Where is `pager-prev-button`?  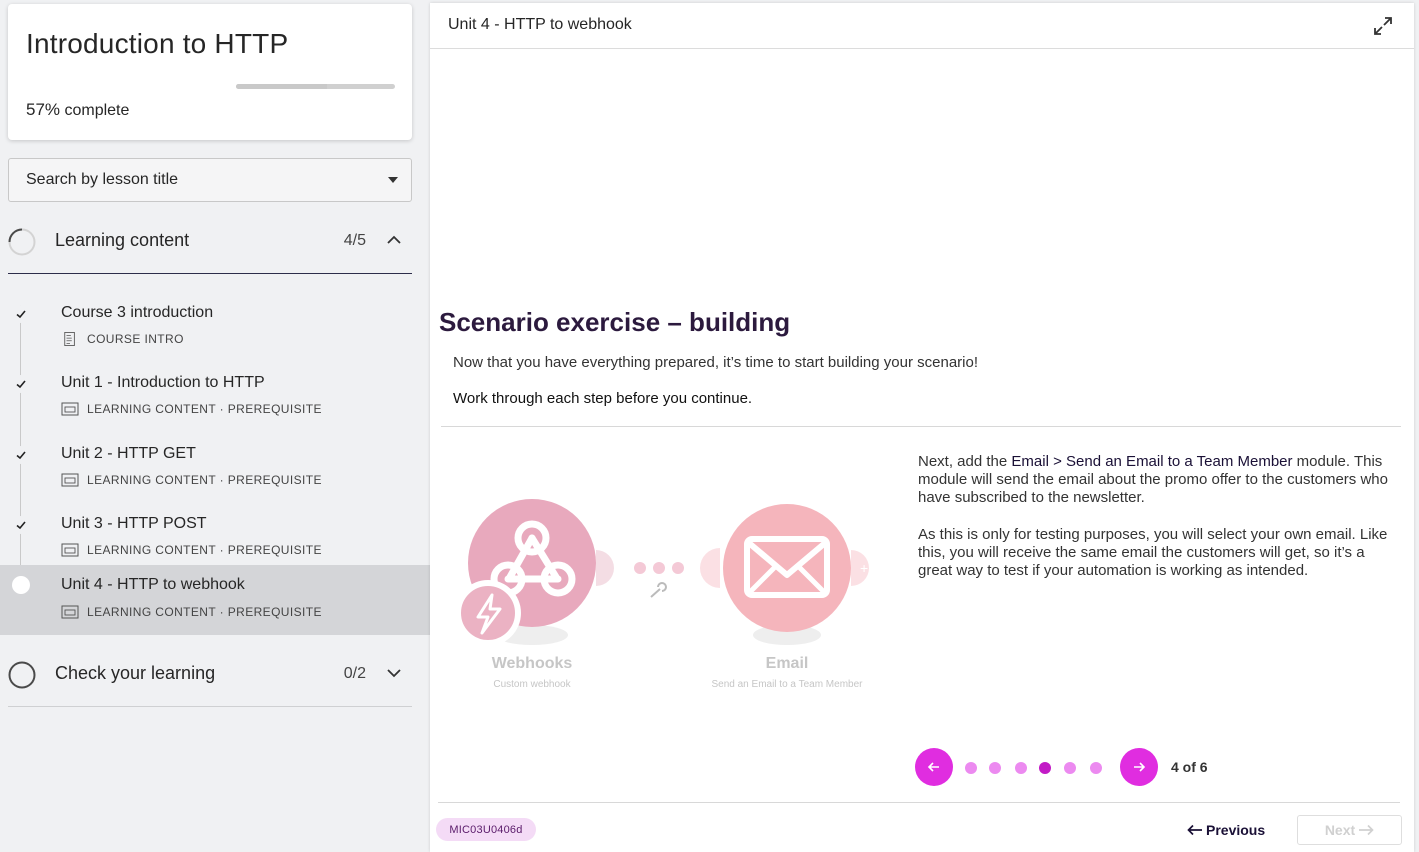 pager-prev-button is located at coordinates (934, 767).